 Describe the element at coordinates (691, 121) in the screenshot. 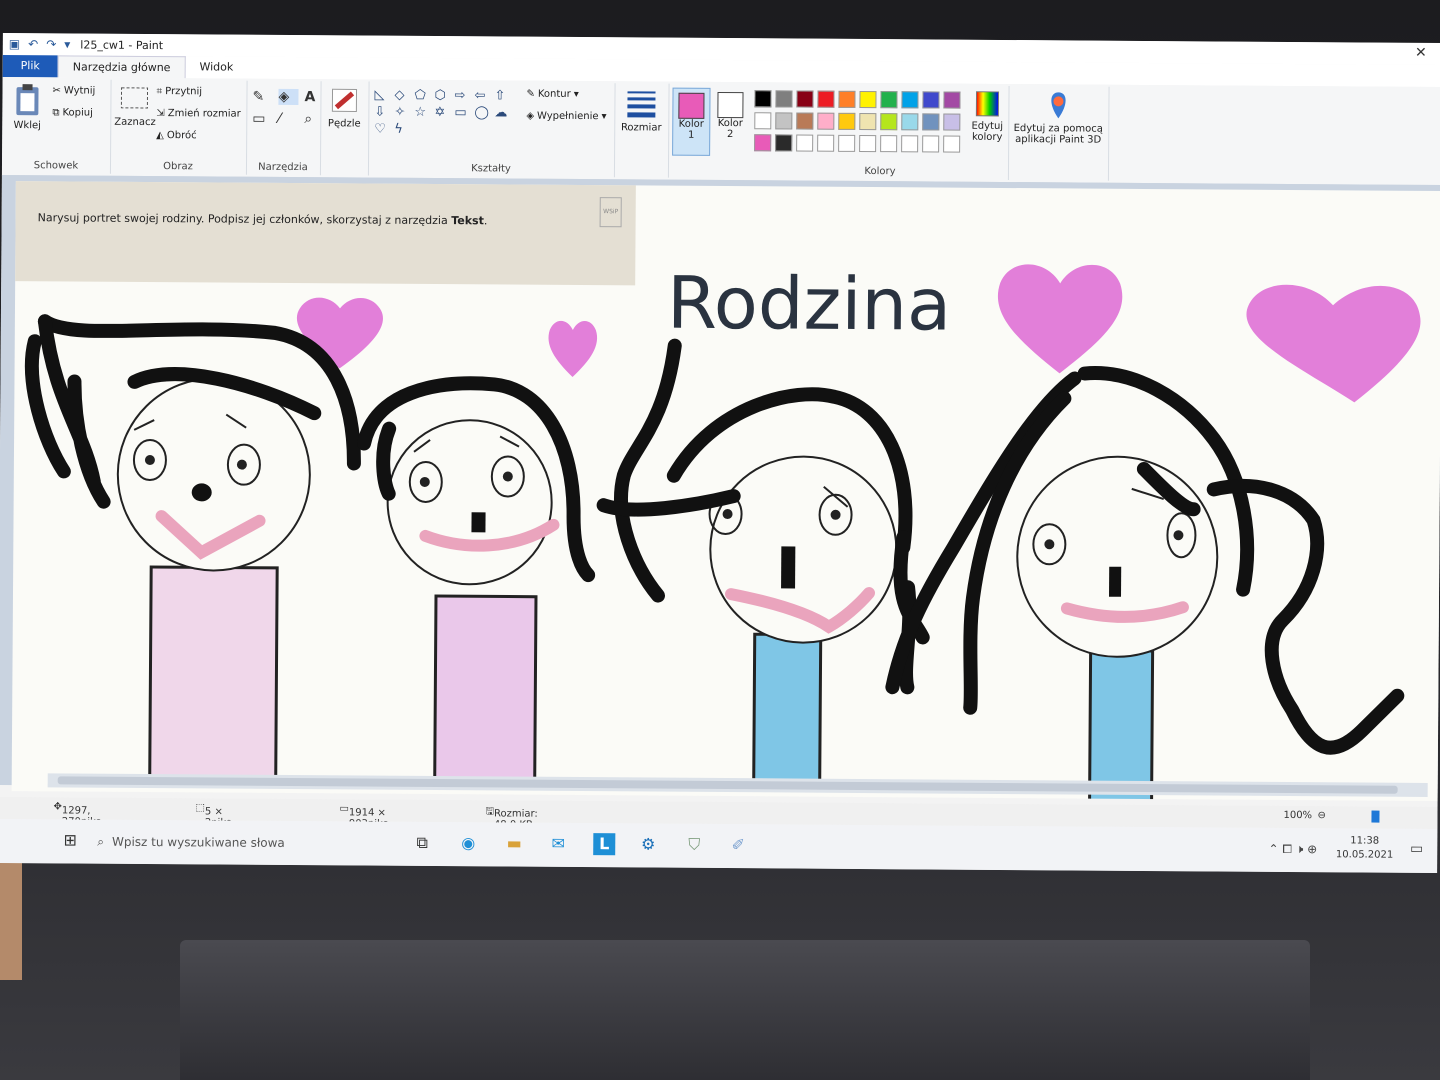

I see `color1-button: Kolor 1` at that location.